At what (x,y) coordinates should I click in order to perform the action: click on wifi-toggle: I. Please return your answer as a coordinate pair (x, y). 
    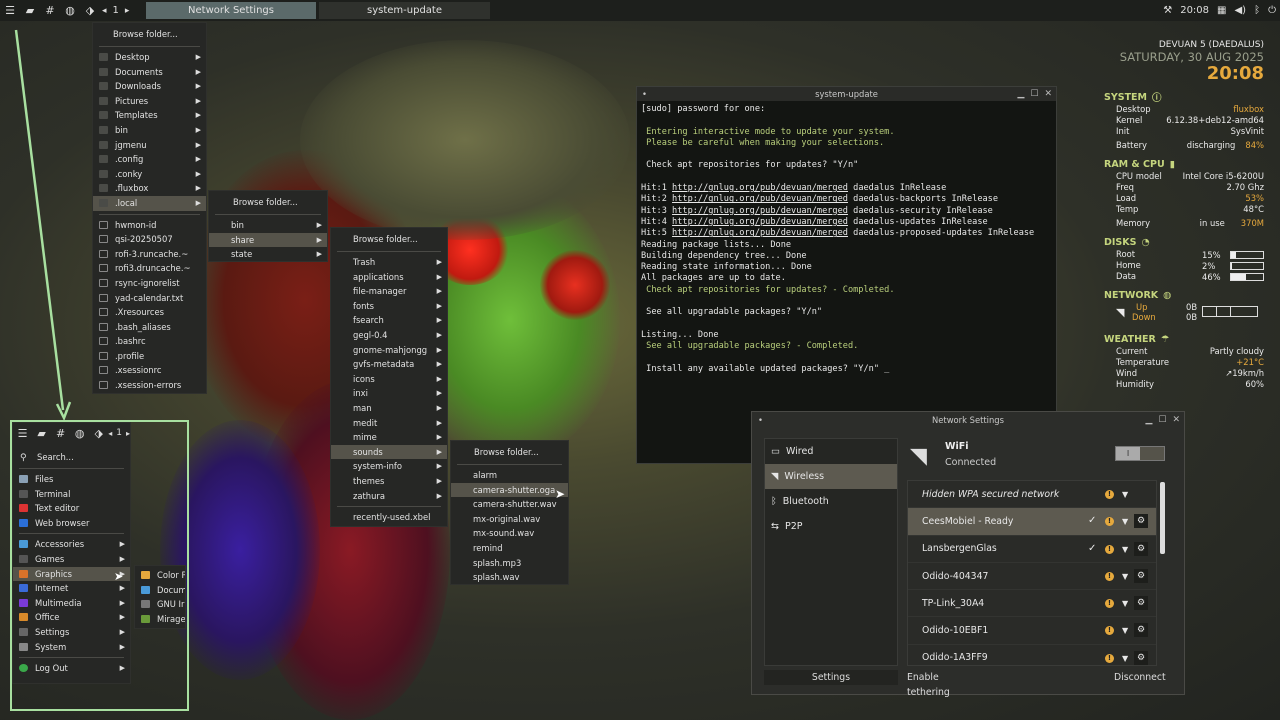
    Looking at the image, I should click on (1140, 453).